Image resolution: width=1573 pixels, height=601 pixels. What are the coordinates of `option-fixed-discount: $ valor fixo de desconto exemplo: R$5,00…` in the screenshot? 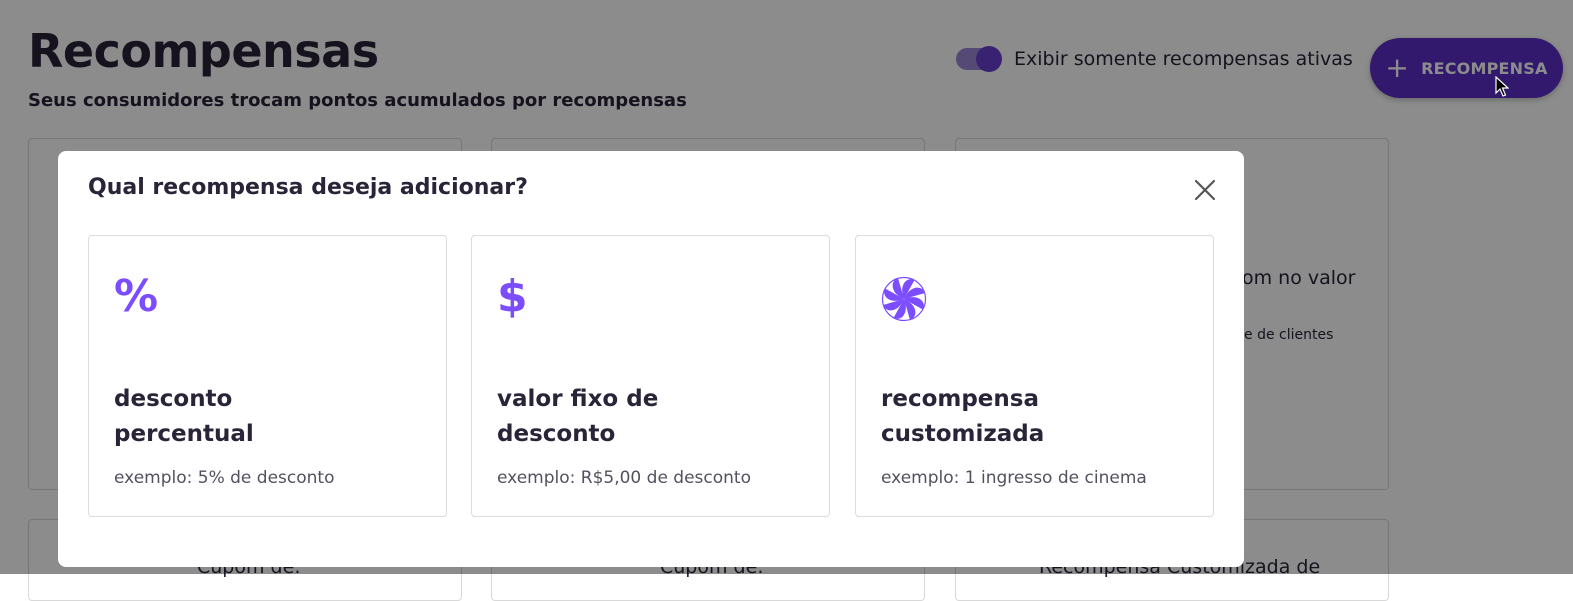 It's located at (650, 376).